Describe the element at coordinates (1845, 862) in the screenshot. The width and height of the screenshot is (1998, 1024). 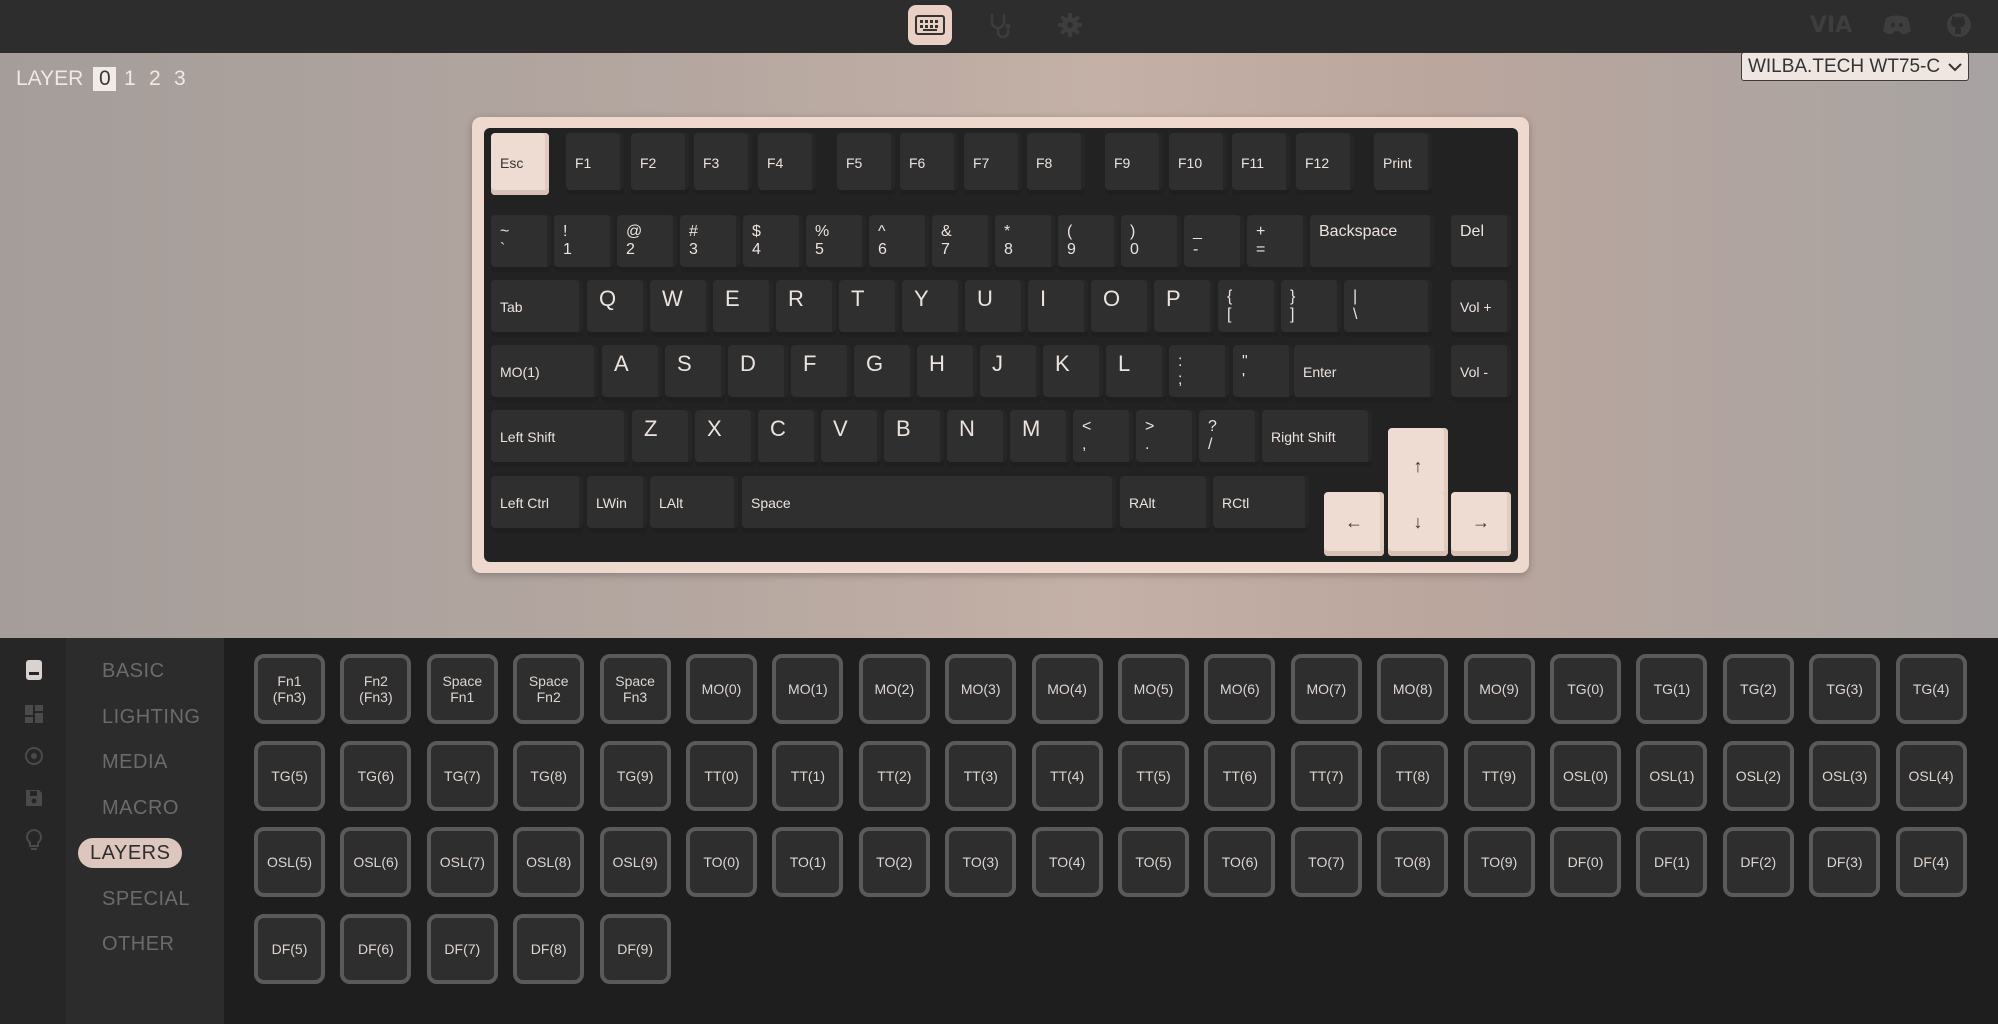
I see `keycode-df-3: DF(3)` at that location.